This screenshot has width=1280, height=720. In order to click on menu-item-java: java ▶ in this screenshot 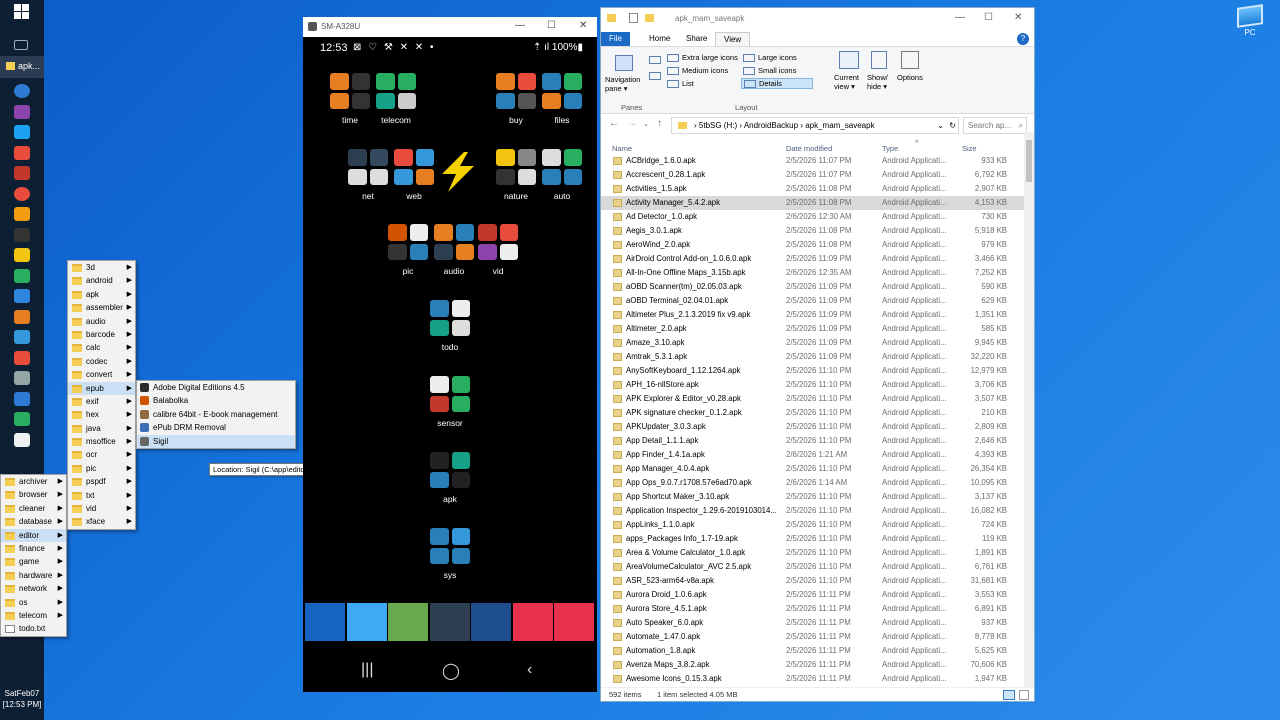, I will do `click(101, 428)`.